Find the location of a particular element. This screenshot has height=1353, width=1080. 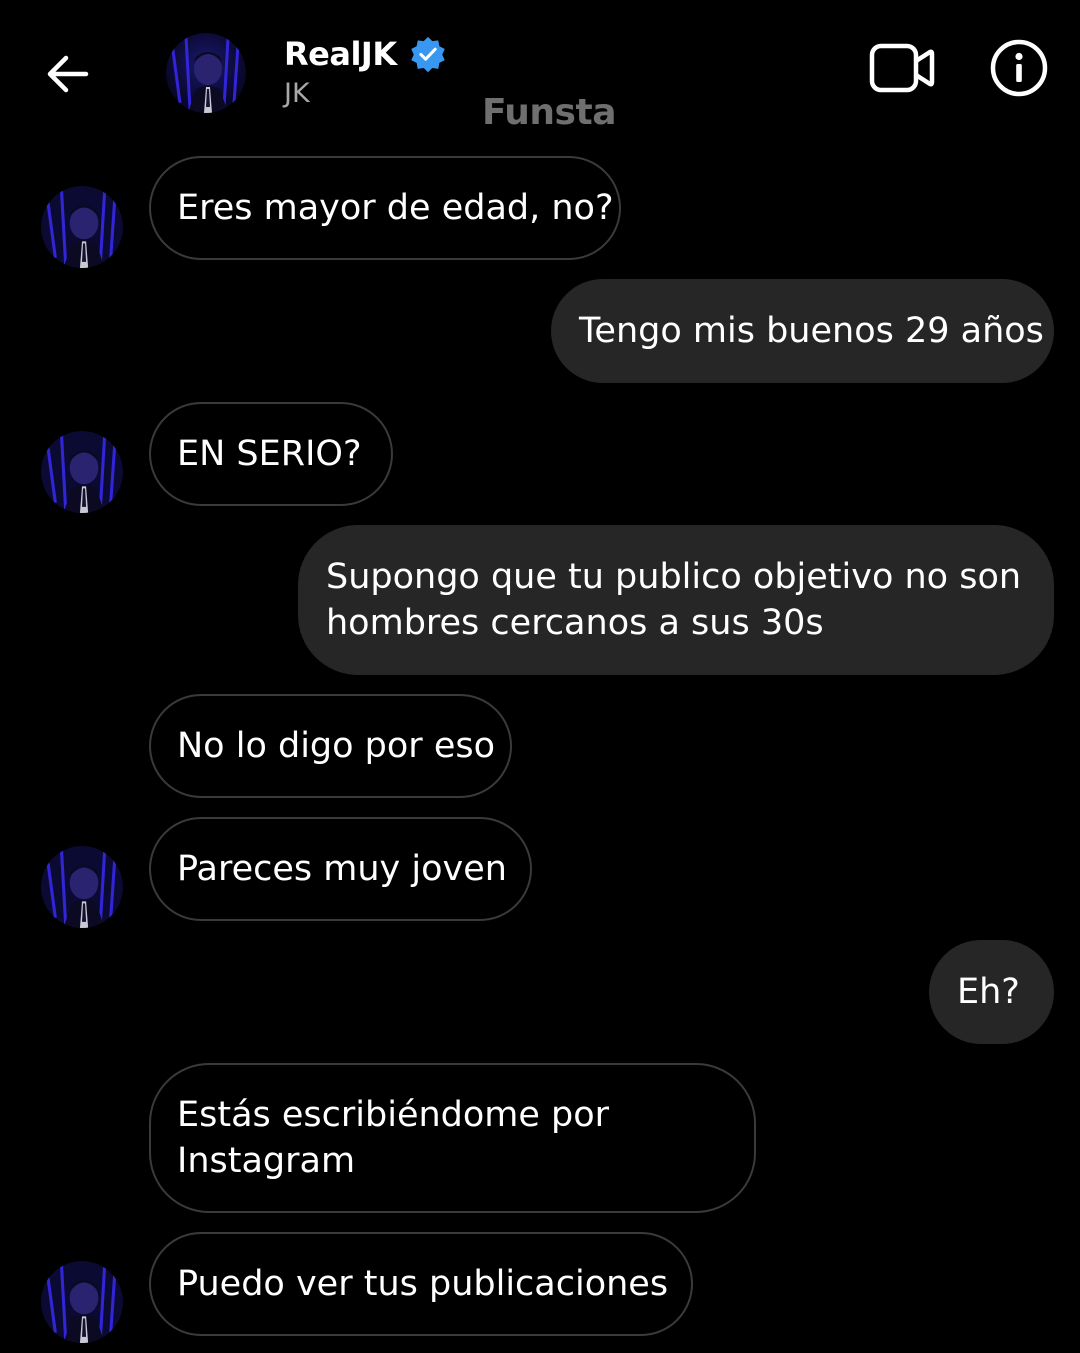

message-bubble-incoming: Pareces muy joven is located at coordinates (340, 869).